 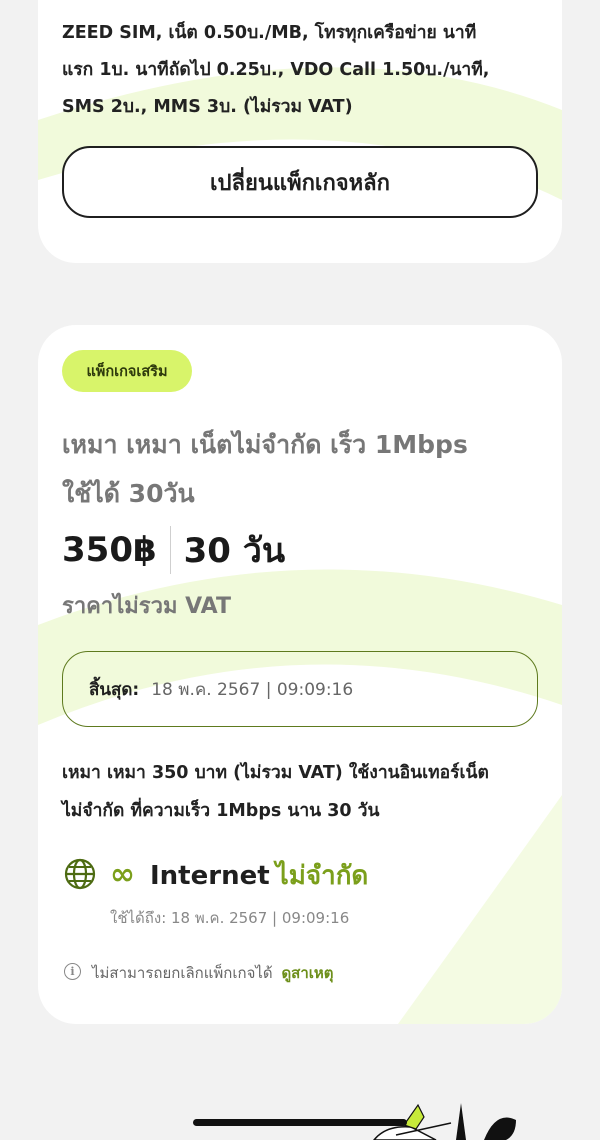 I want to click on price-row: 350฿ 30 วัน, so click(x=173, y=550).